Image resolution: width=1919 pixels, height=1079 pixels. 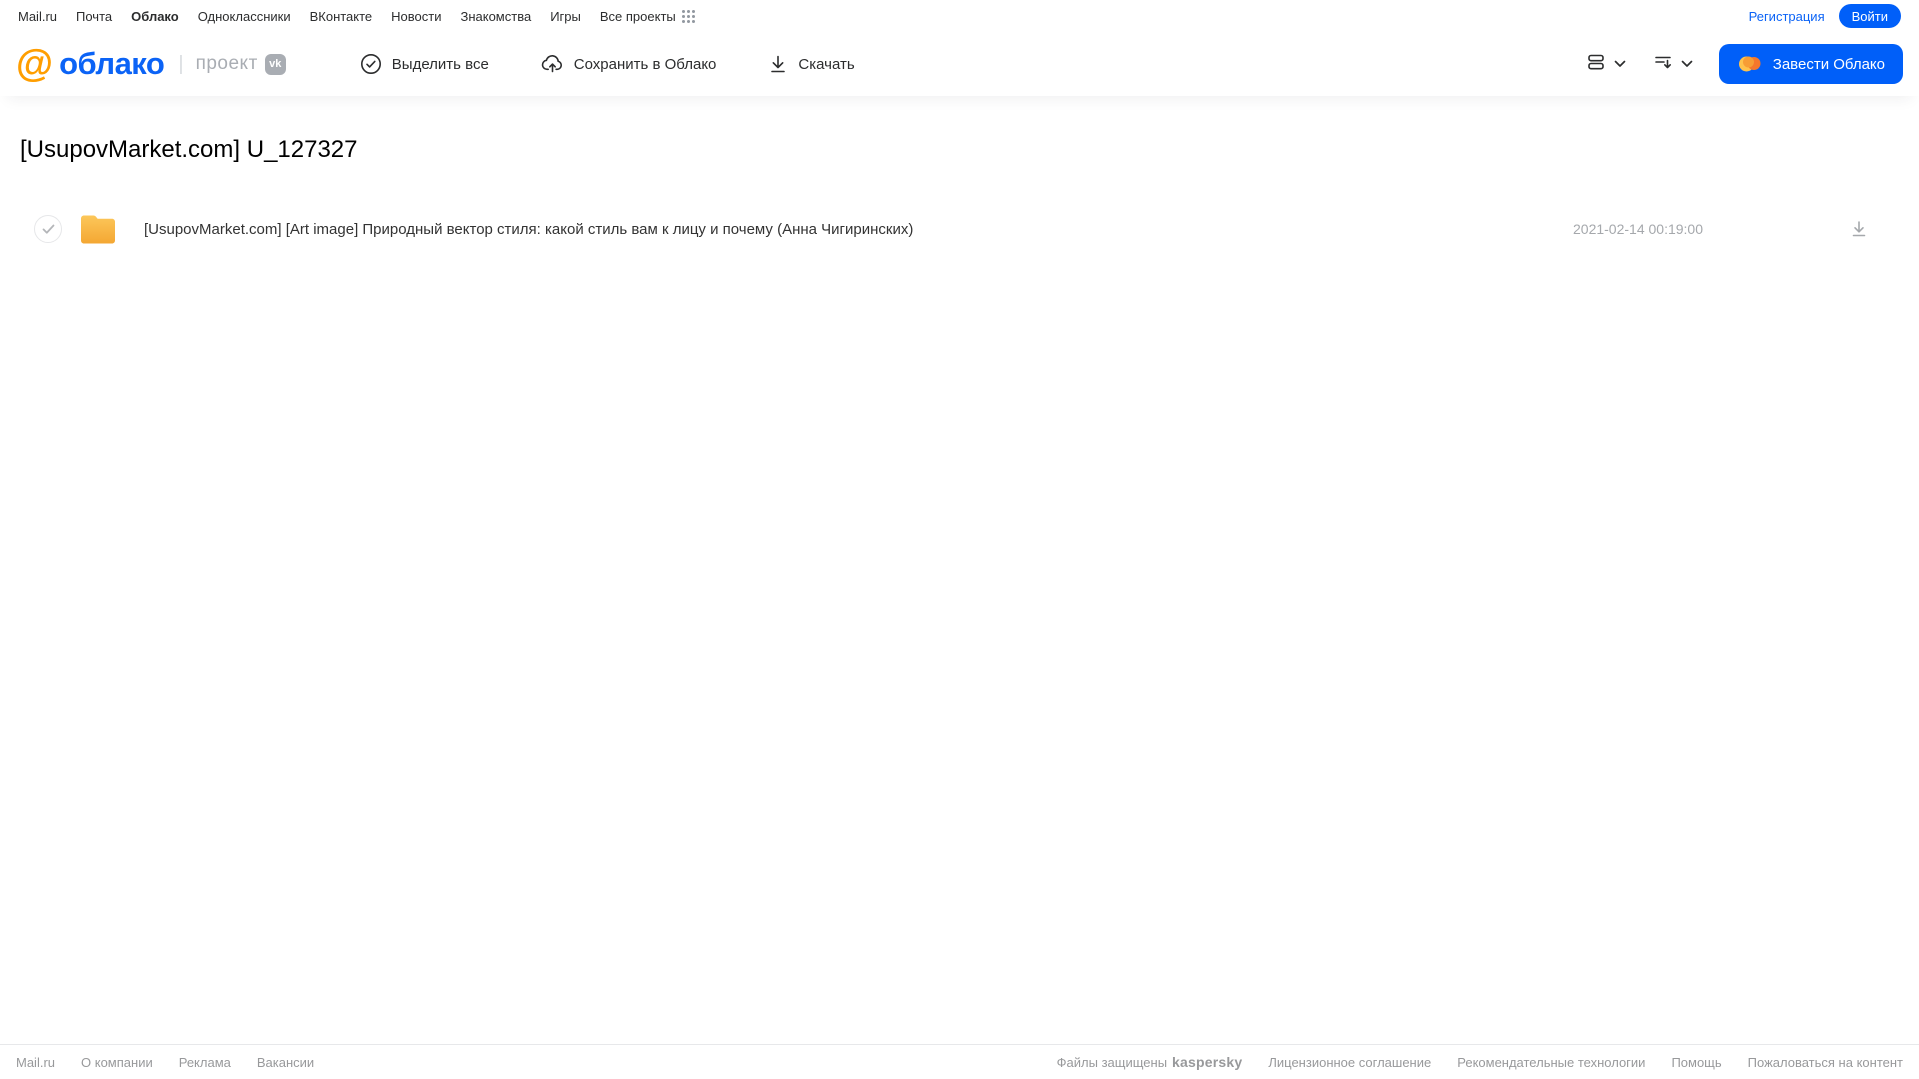 I want to click on create-cloud-label: Завести Облако, so click(x=1828, y=64).